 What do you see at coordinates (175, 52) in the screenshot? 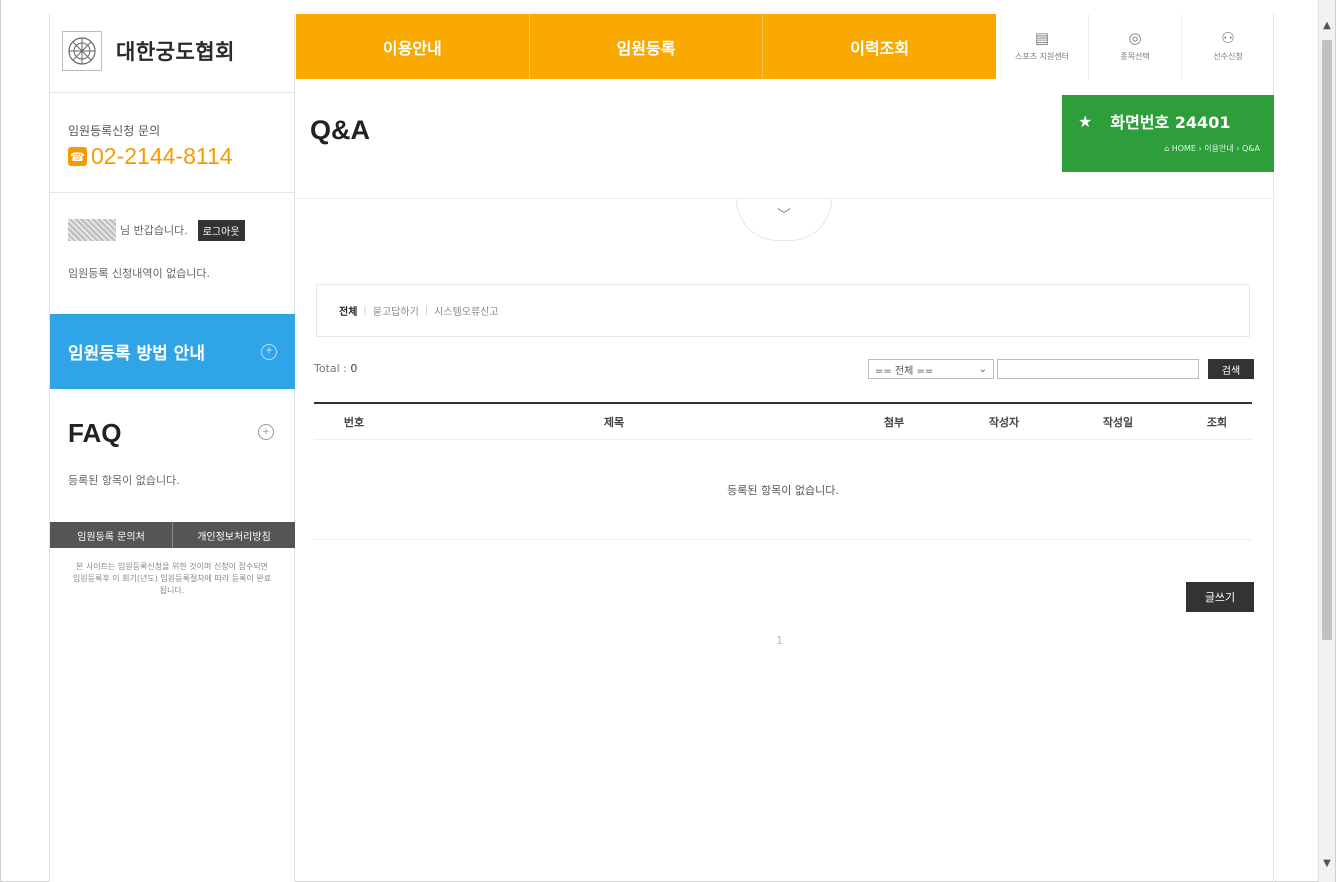
I see `site-name: 대한궁도협회` at bounding box center [175, 52].